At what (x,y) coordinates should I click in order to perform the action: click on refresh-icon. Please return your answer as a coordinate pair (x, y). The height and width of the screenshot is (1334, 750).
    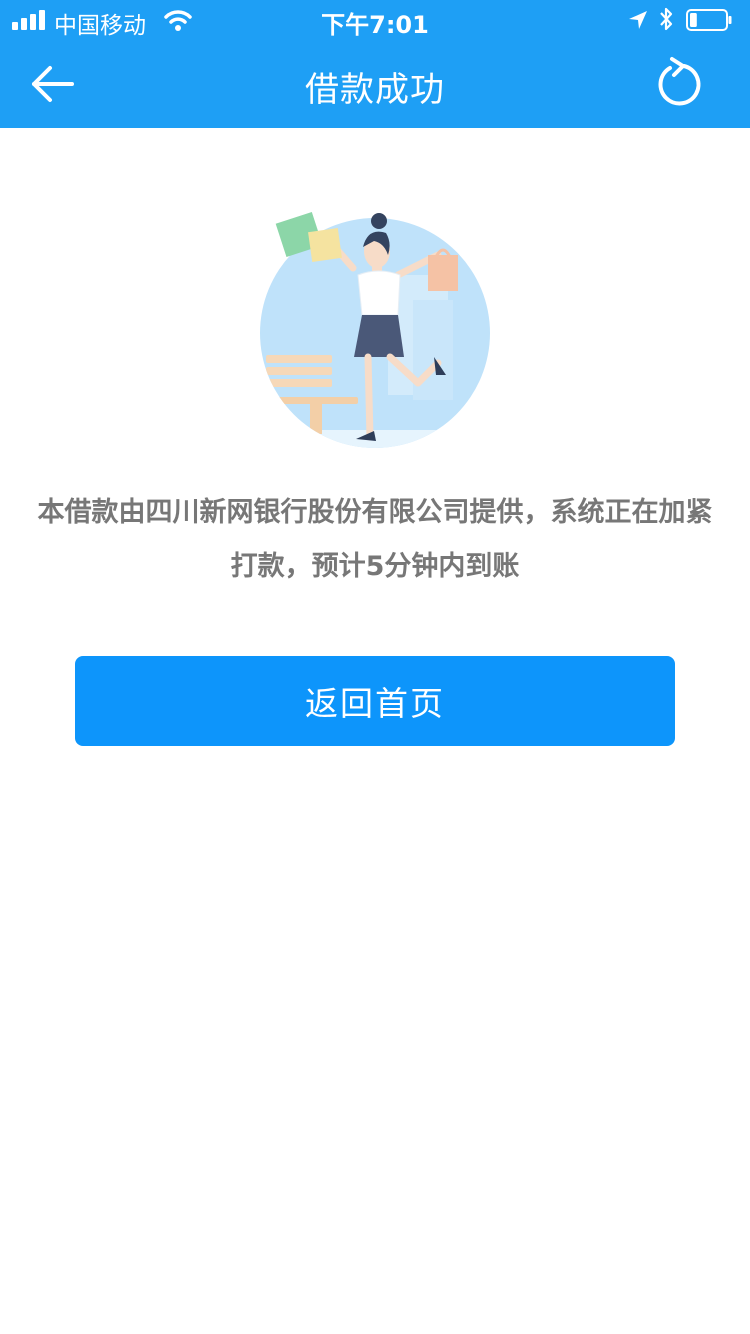
    Looking at the image, I should click on (679, 81).